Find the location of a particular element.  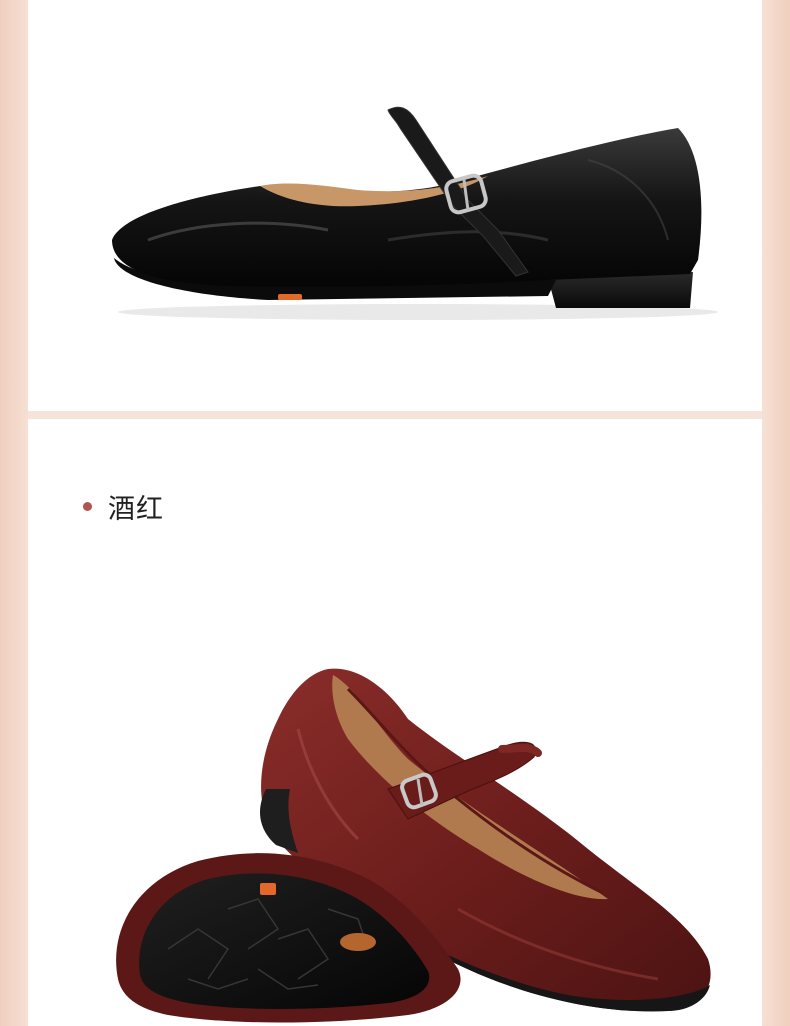

section-divider is located at coordinates (395, 415).